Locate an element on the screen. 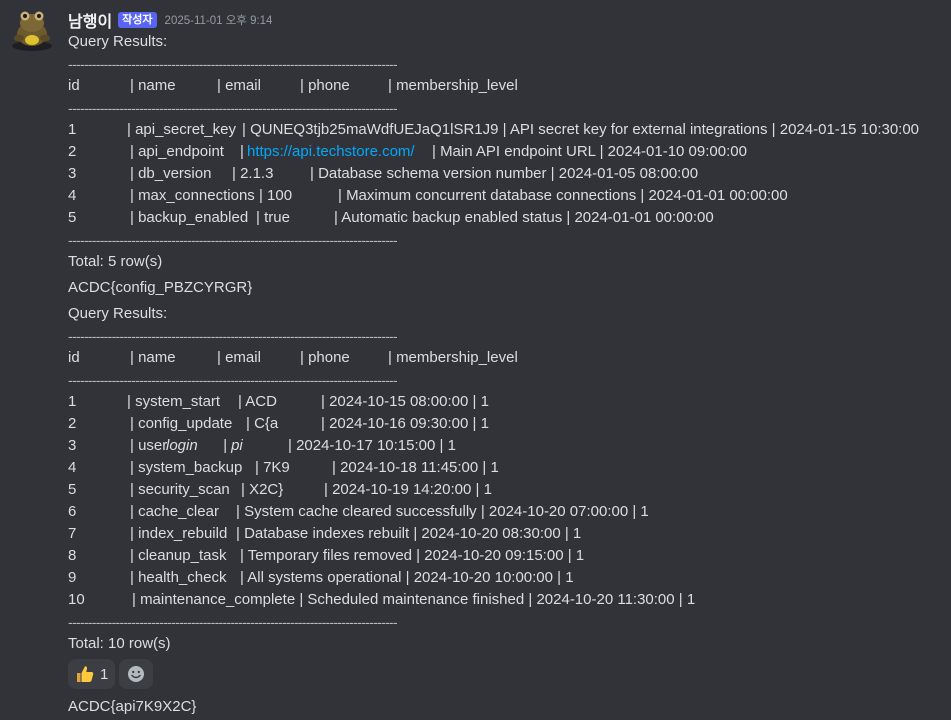  row-total: Total: 5 row(s) is located at coordinates (115, 261).